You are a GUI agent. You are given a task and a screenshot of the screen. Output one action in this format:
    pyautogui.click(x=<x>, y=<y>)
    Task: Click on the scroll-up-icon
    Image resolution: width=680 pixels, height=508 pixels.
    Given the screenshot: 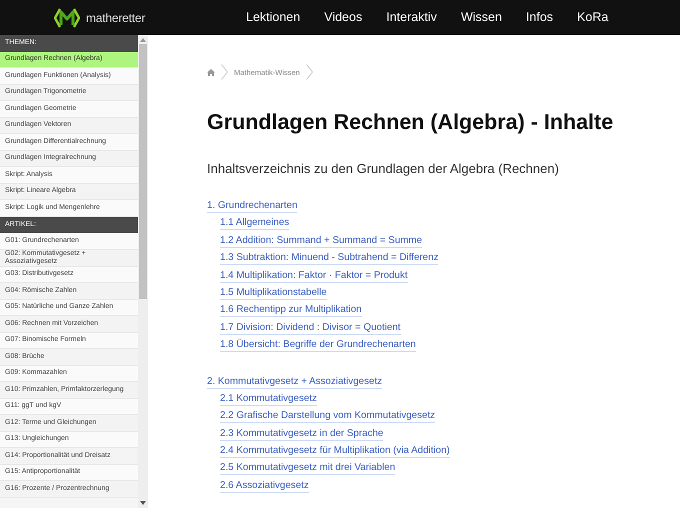 What is the action you would take?
    pyautogui.click(x=143, y=40)
    